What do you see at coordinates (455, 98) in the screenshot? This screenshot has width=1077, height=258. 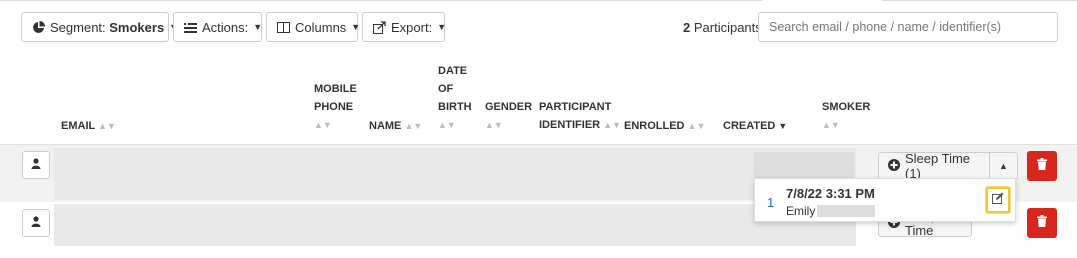 I see `column-header-date-of-birth: DATE OF BIRTH ▲▼` at bounding box center [455, 98].